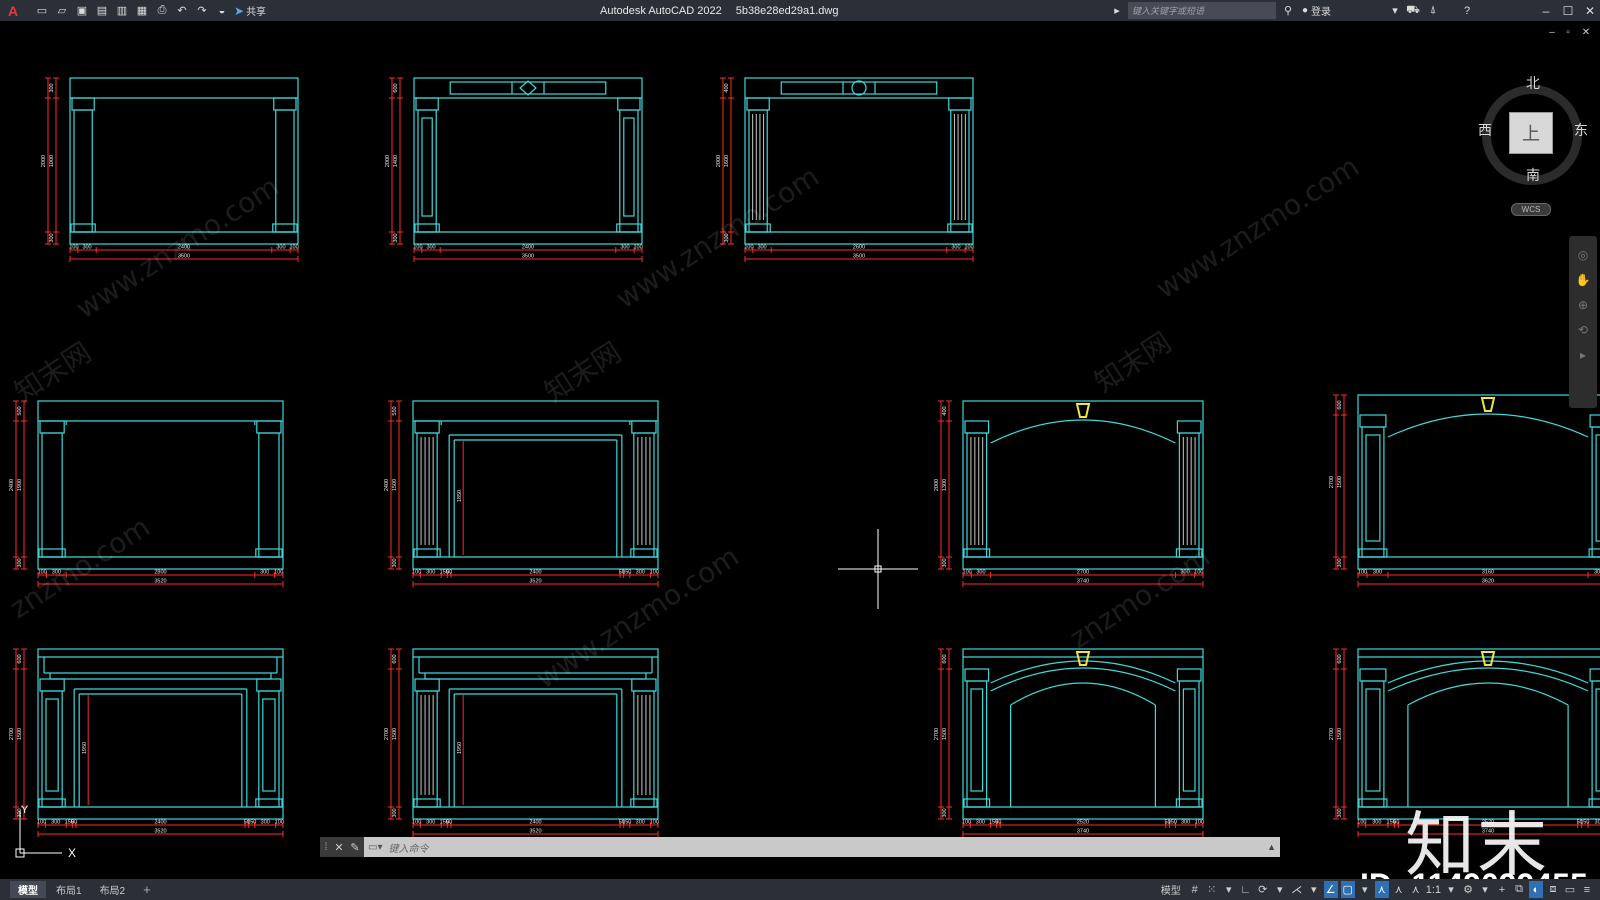 The height and width of the screenshot is (900, 1600). Describe the element at coordinates (1117, 10) in the screenshot. I see `search-expand-icon: ▸` at that location.